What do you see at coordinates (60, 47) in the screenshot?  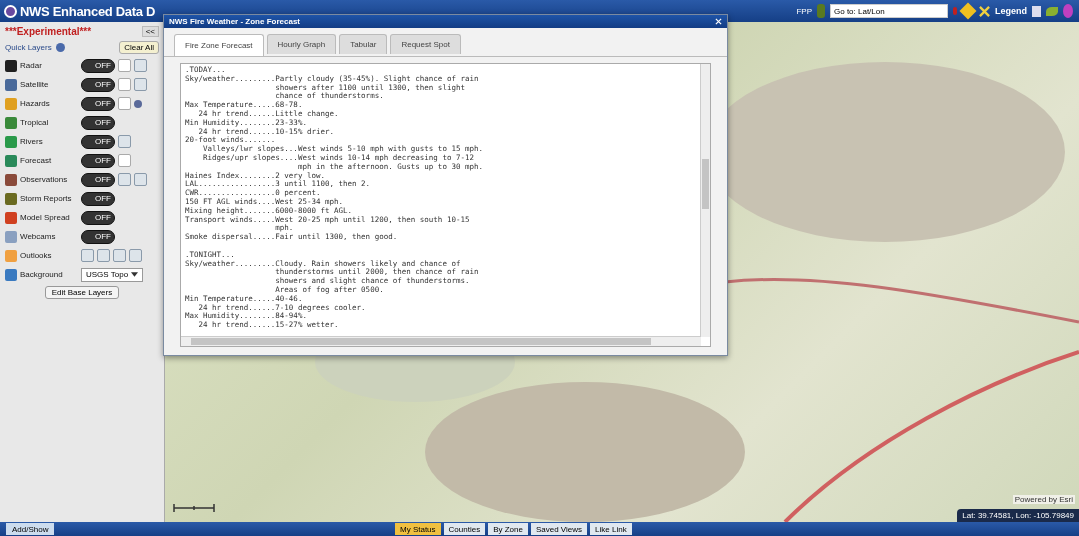 I see `info-icon` at bounding box center [60, 47].